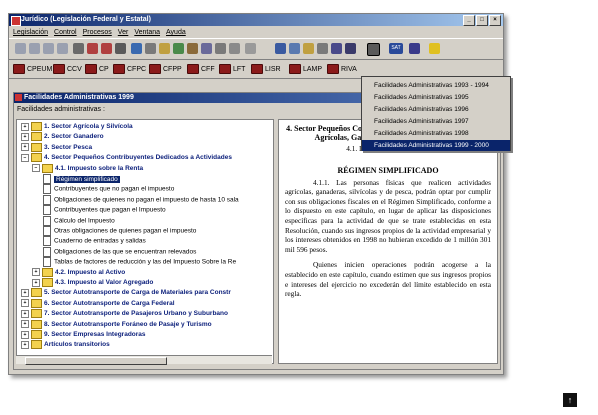 This screenshot has width=598, height=415. What do you see at coordinates (147, 32) in the screenshot?
I see `menu-ventana: Ventana` at bounding box center [147, 32].